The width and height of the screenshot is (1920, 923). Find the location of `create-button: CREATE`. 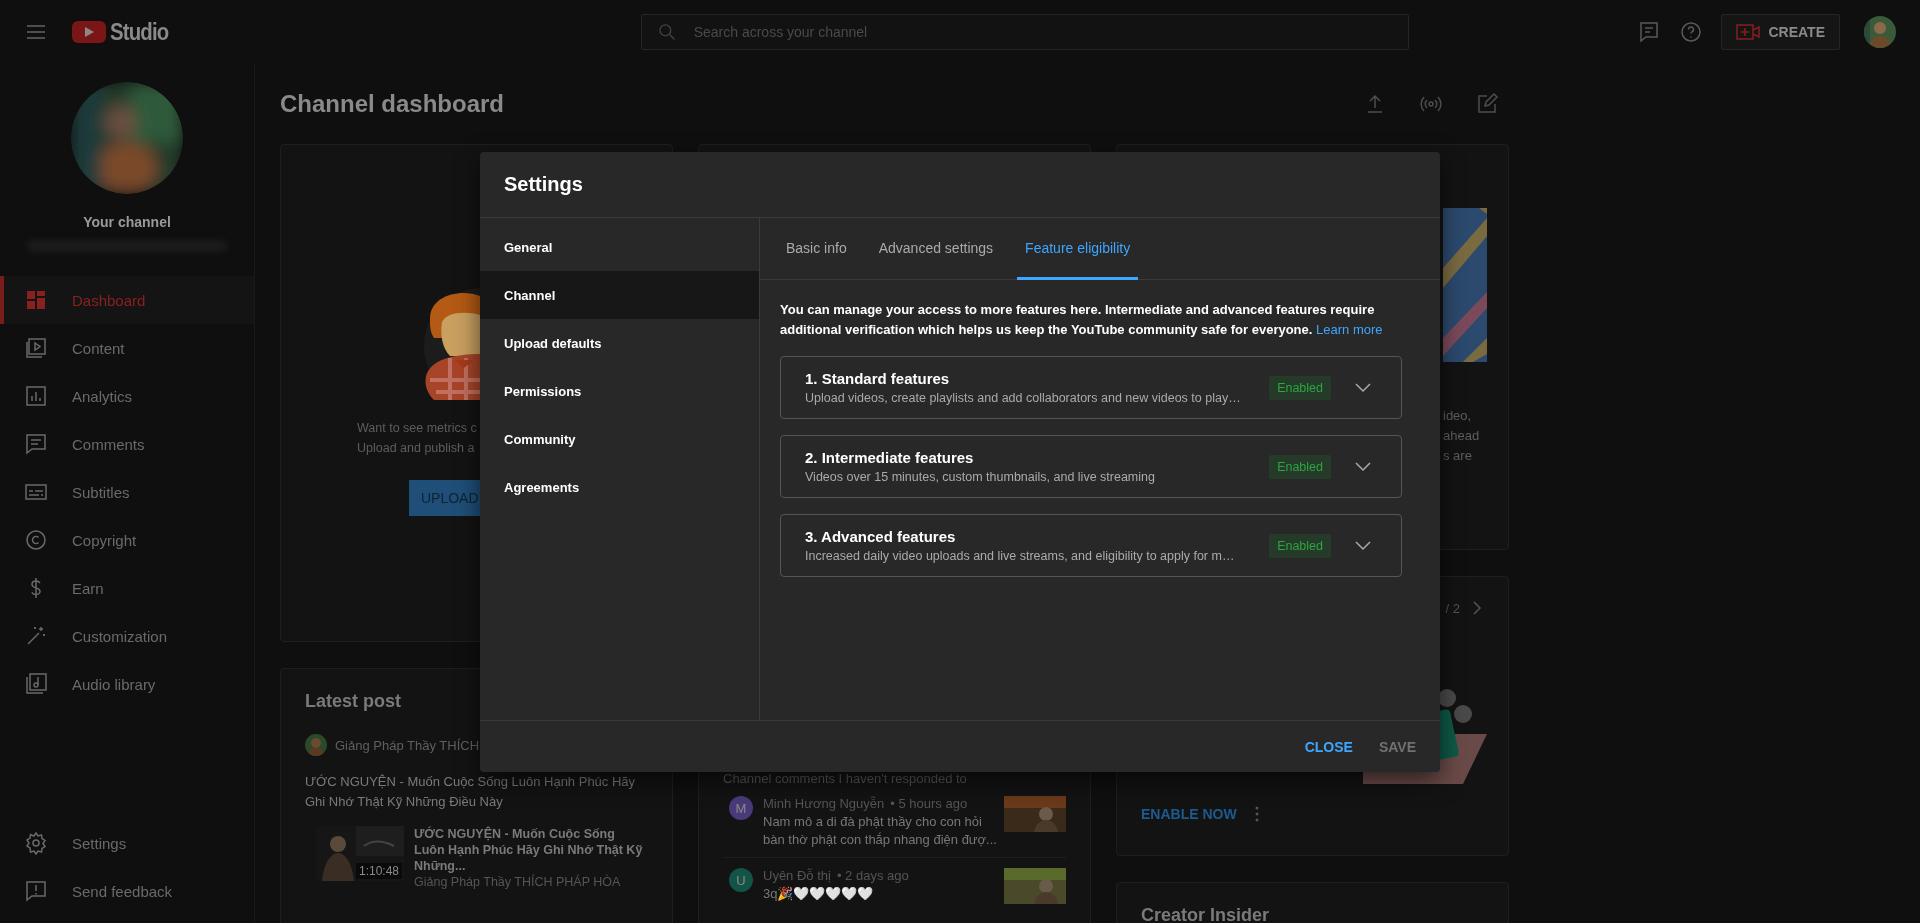

create-button: CREATE is located at coordinates (1780, 32).